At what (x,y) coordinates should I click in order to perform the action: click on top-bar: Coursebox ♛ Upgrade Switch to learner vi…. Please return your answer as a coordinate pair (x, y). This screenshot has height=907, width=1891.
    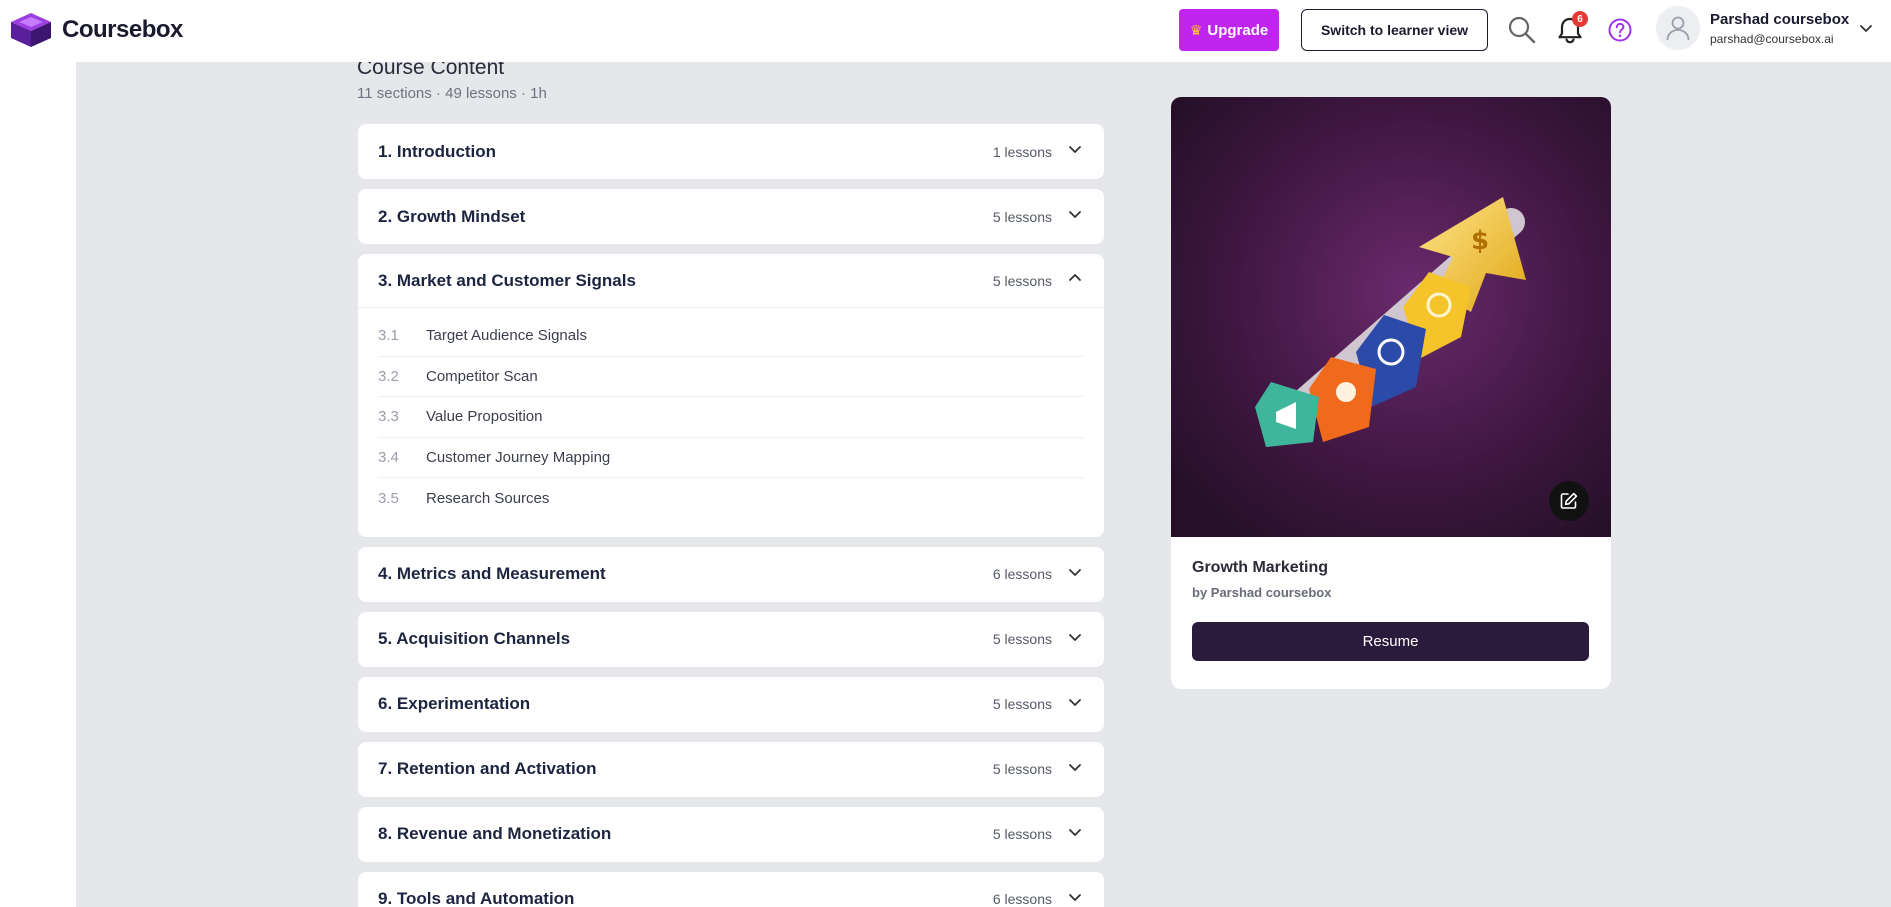
    Looking at the image, I should click on (945, 31).